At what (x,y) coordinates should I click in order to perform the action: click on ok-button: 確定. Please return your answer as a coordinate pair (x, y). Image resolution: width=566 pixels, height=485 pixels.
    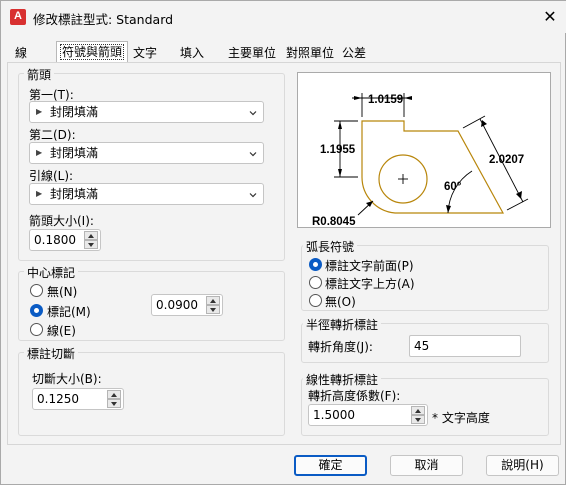
    Looking at the image, I should click on (330, 465).